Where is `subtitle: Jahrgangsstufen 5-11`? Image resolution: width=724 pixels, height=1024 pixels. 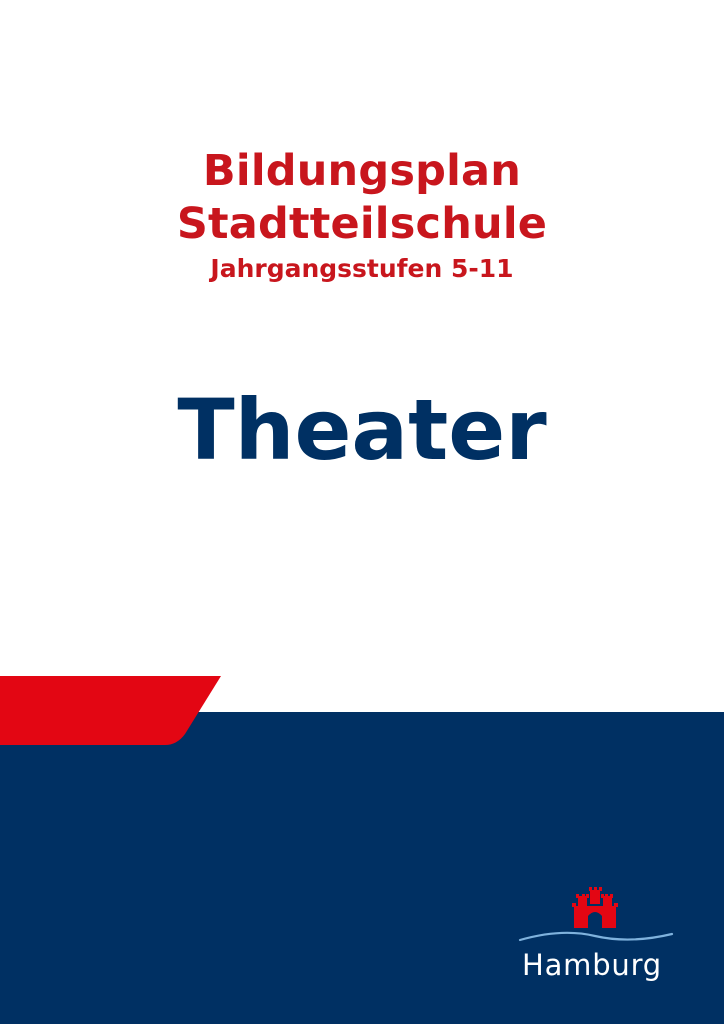
subtitle: Jahrgangsstufen 5-11 is located at coordinates (362, 268).